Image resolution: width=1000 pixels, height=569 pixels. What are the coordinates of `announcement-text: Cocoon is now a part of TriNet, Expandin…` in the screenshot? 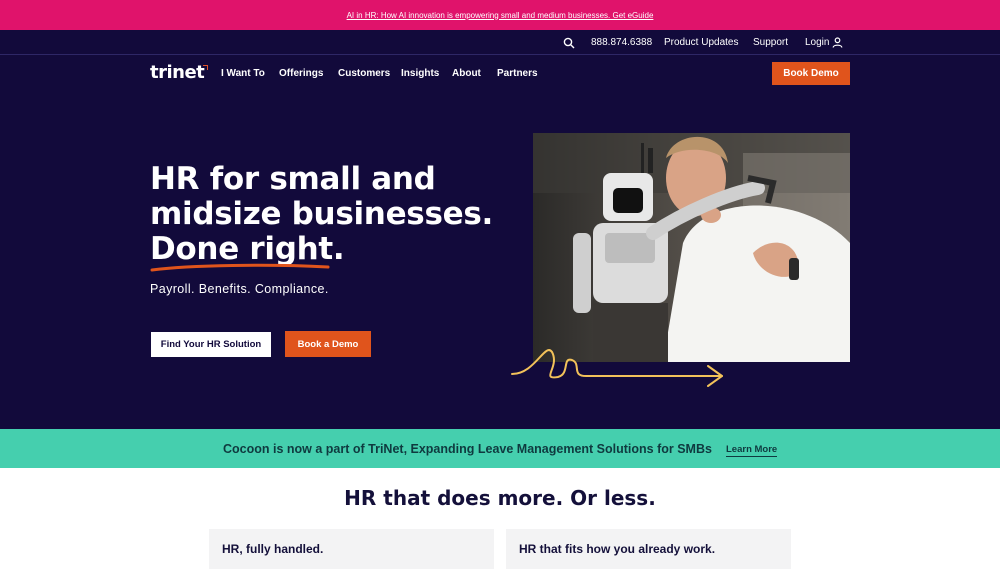 It's located at (467, 449).